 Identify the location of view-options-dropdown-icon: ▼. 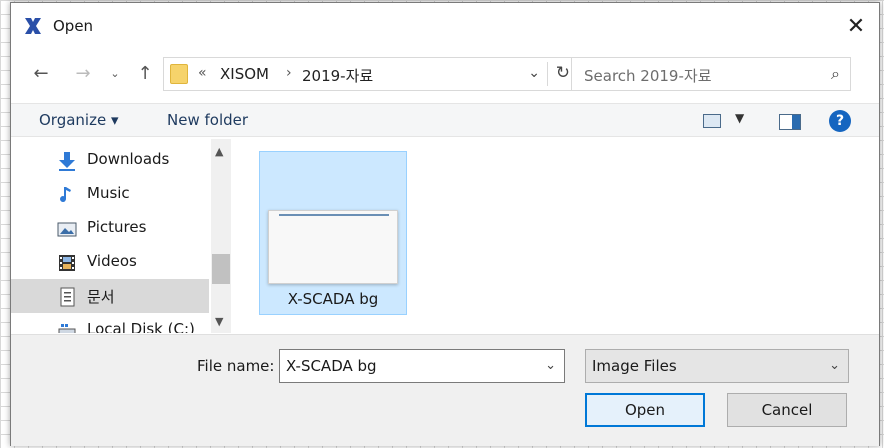
(739, 118).